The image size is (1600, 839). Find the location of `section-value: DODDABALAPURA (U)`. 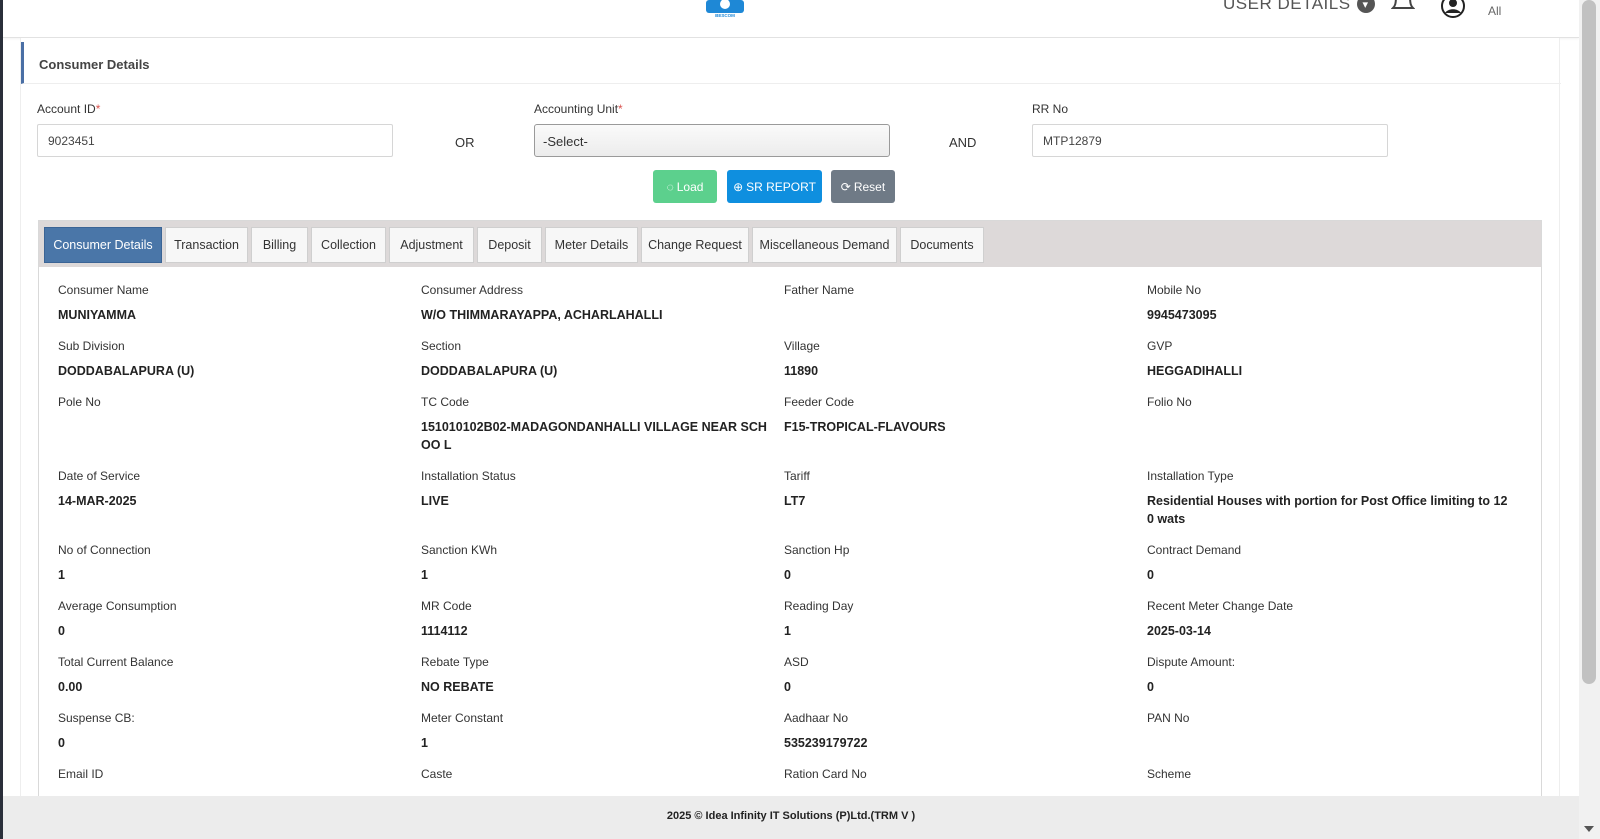

section-value: DODDABALAPURA (U) is located at coordinates (489, 371).